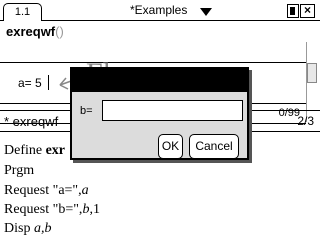  I want to click on scrollbar-thumb, so click(312, 73).